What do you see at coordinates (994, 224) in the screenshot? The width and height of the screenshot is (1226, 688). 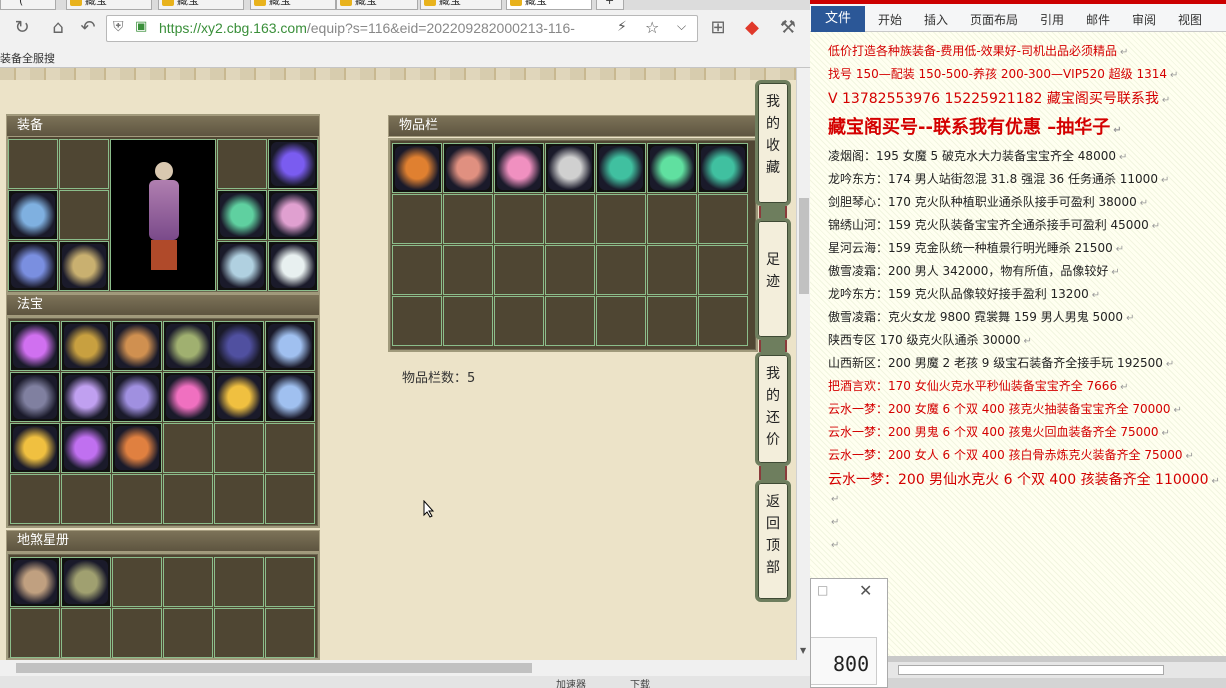 I see `doc-line: 锦绣山河：159 克火队装备宝宝齐全通杀接手可盈利 45000 ↵` at bounding box center [994, 224].